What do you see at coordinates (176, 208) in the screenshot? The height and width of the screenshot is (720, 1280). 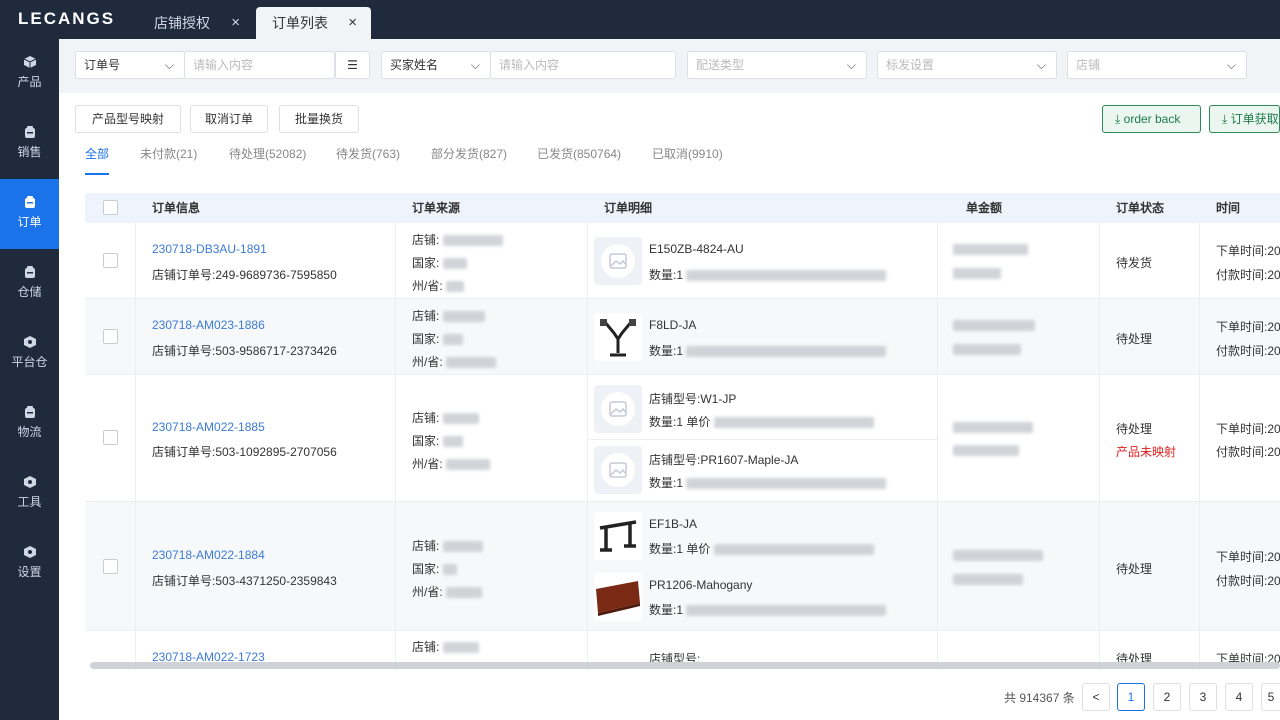 I see `header-order-info: 订单信息` at bounding box center [176, 208].